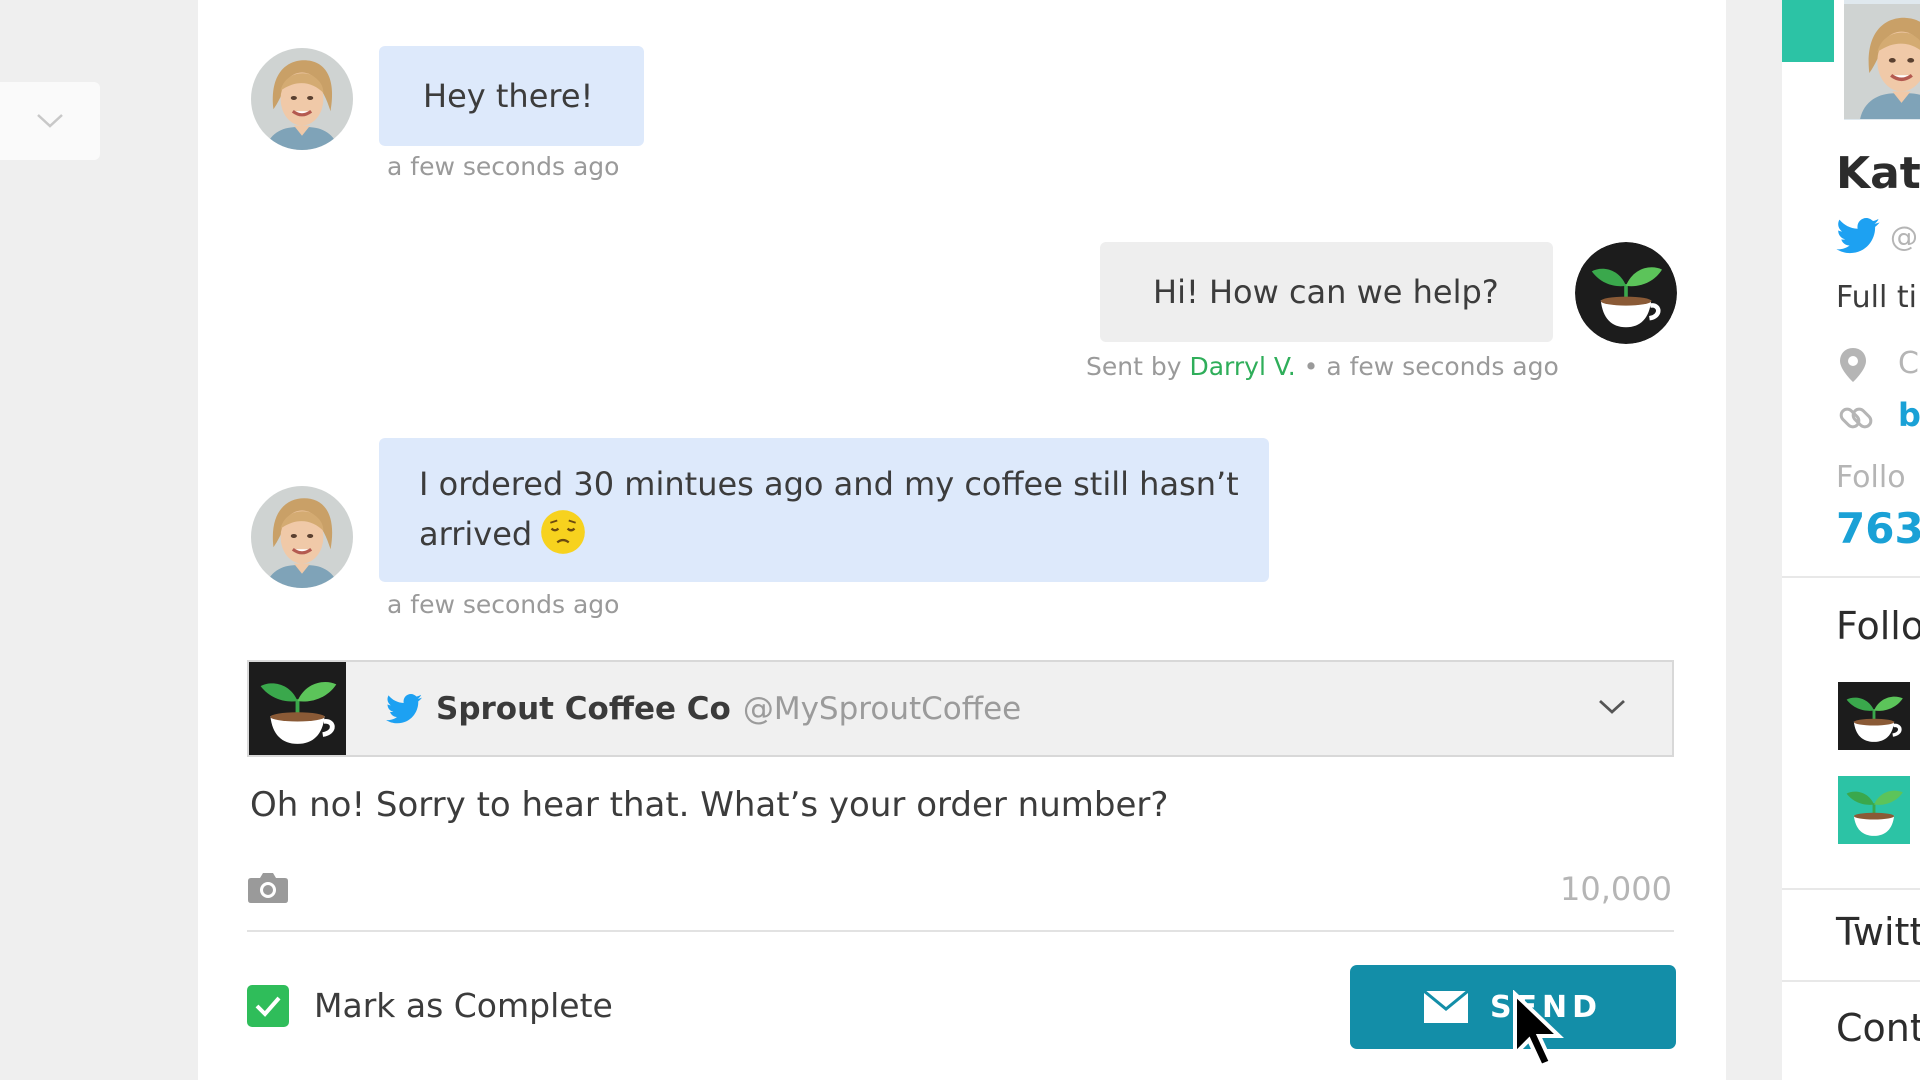 The image size is (1920, 1080). Describe the element at coordinates (1808, 31) in the screenshot. I see `profile-accent-tab` at that location.